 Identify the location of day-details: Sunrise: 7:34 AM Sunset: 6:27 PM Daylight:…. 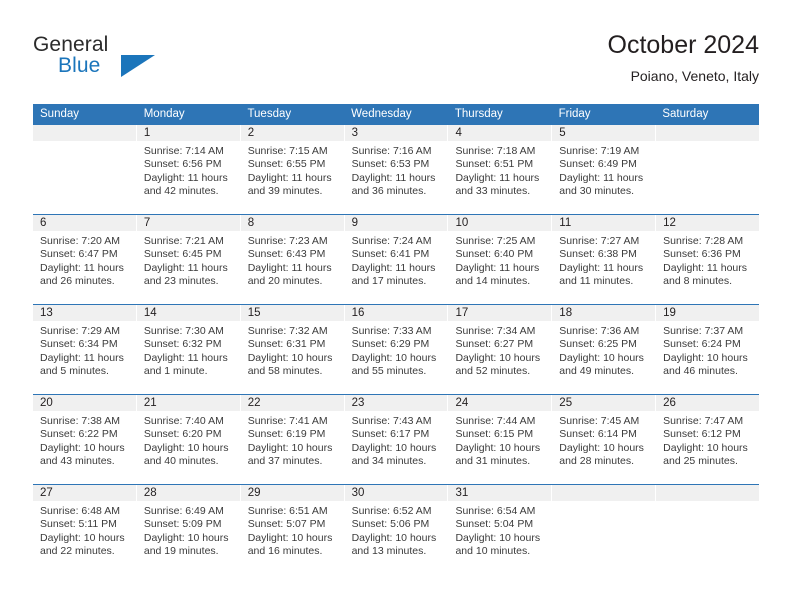
(499, 350).